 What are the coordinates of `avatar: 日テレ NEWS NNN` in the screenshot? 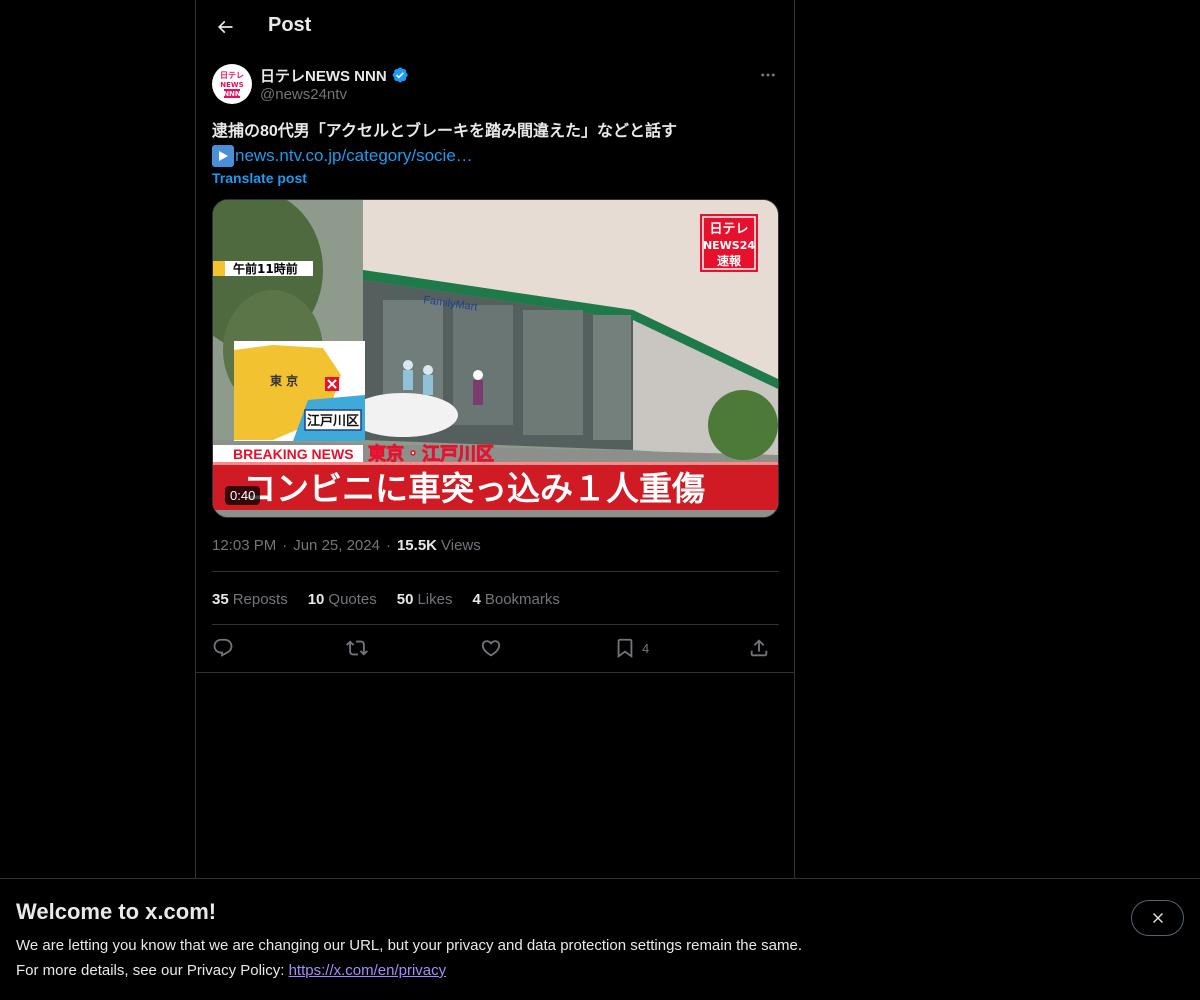 It's located at (232, 84).